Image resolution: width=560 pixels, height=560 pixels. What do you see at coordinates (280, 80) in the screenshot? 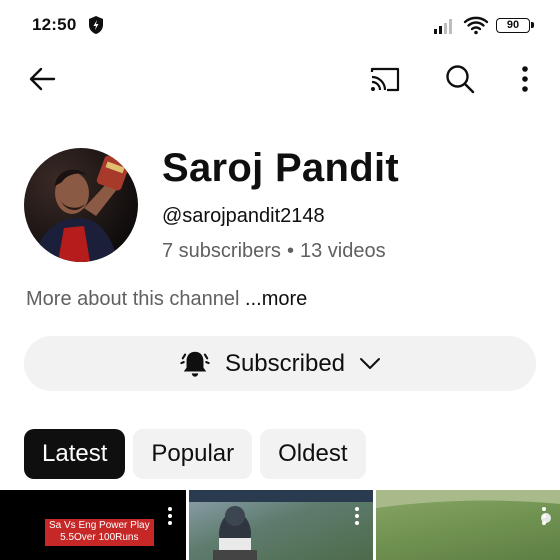
I see `app-bar` at bounding box center [280, 80].